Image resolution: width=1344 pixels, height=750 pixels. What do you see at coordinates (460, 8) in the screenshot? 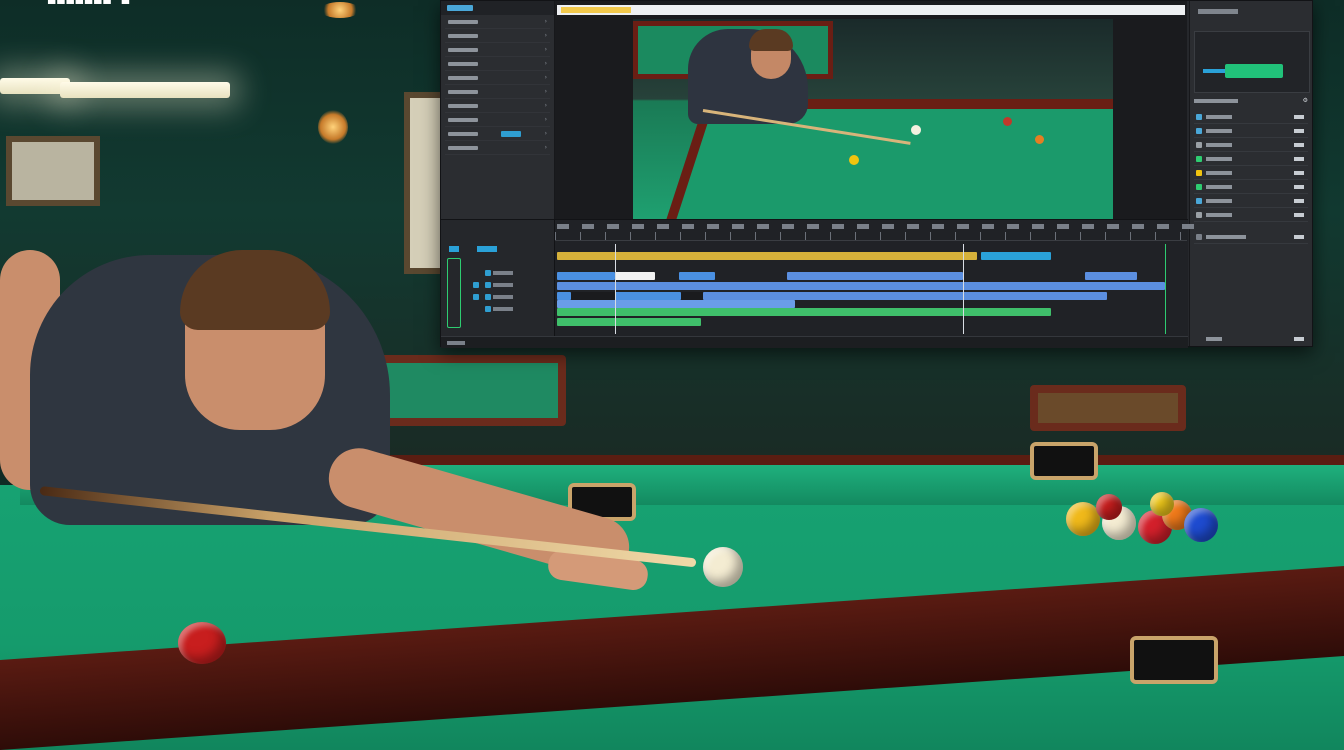
I see `media-tab-active` at bounding box center [460, 8].